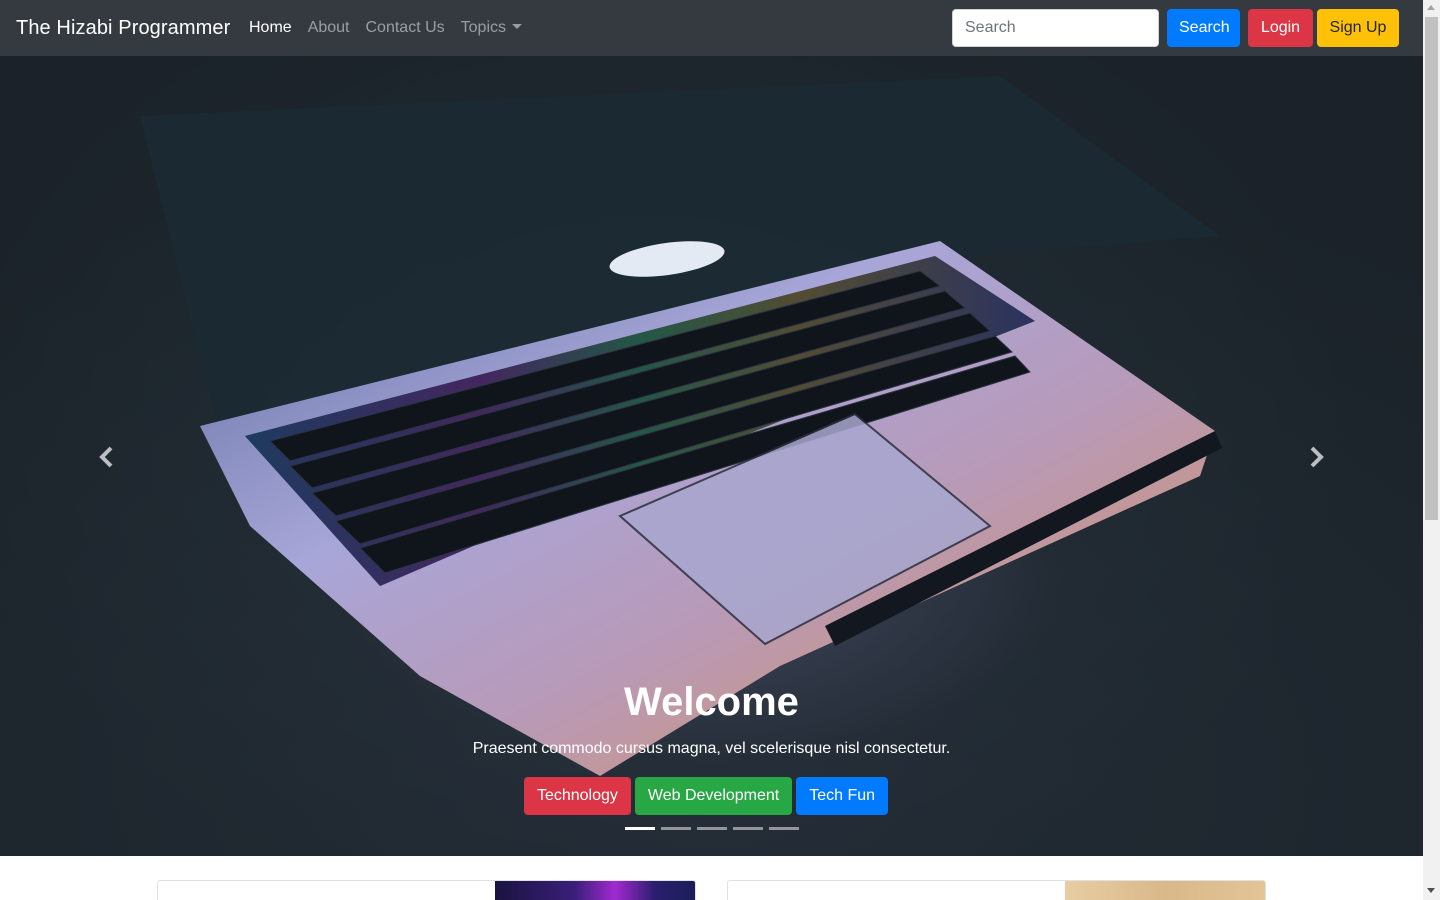 This screenshot has width=1440, height=900. I want to click on scrollbar-thumb, so click(1431, 268).